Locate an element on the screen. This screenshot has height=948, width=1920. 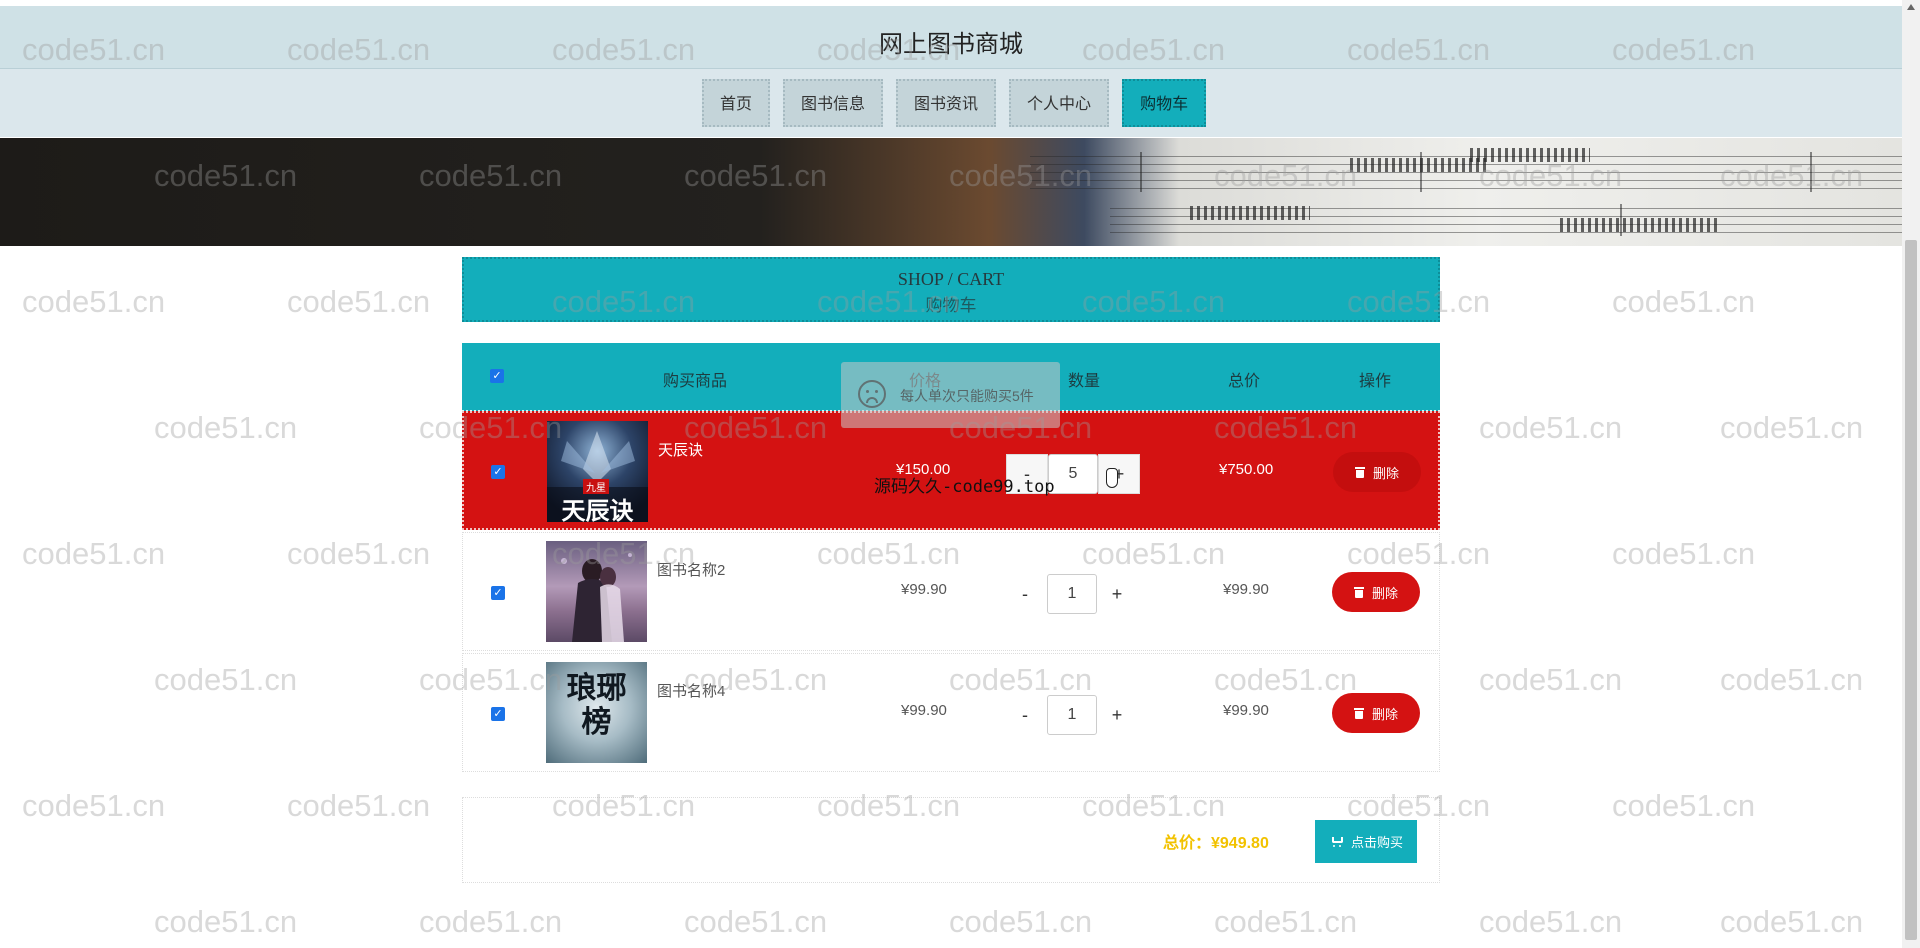
toast-message: 每人单次只能购买5件 is located at coordinates (950, 395).